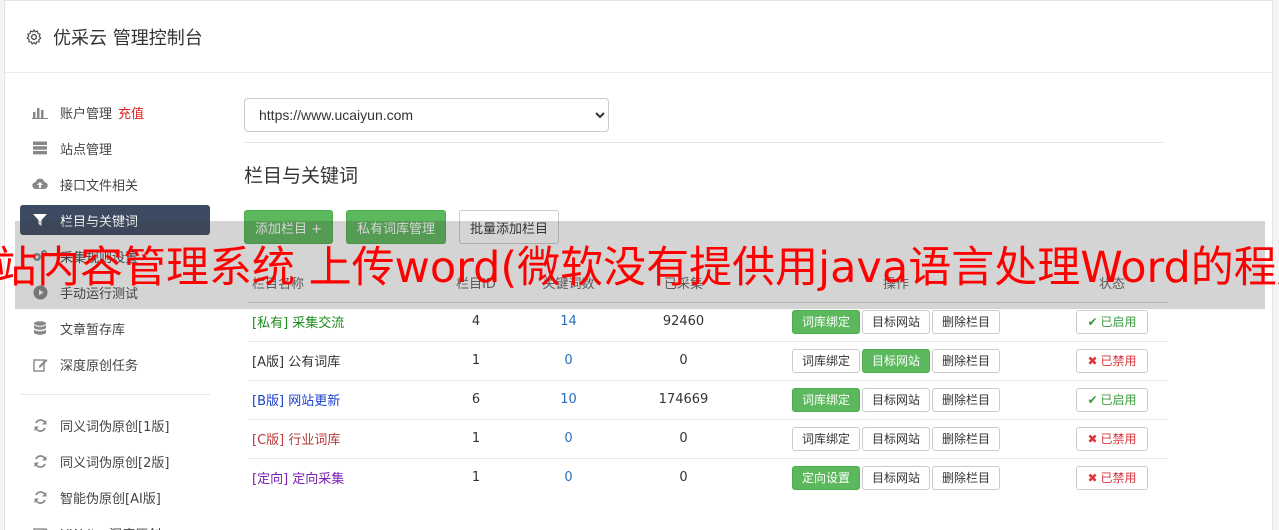 This screenshot has width=1279, height=530. I want to click on sidebar-item-label: 同义词伪原创[1版], so click(115, 427).